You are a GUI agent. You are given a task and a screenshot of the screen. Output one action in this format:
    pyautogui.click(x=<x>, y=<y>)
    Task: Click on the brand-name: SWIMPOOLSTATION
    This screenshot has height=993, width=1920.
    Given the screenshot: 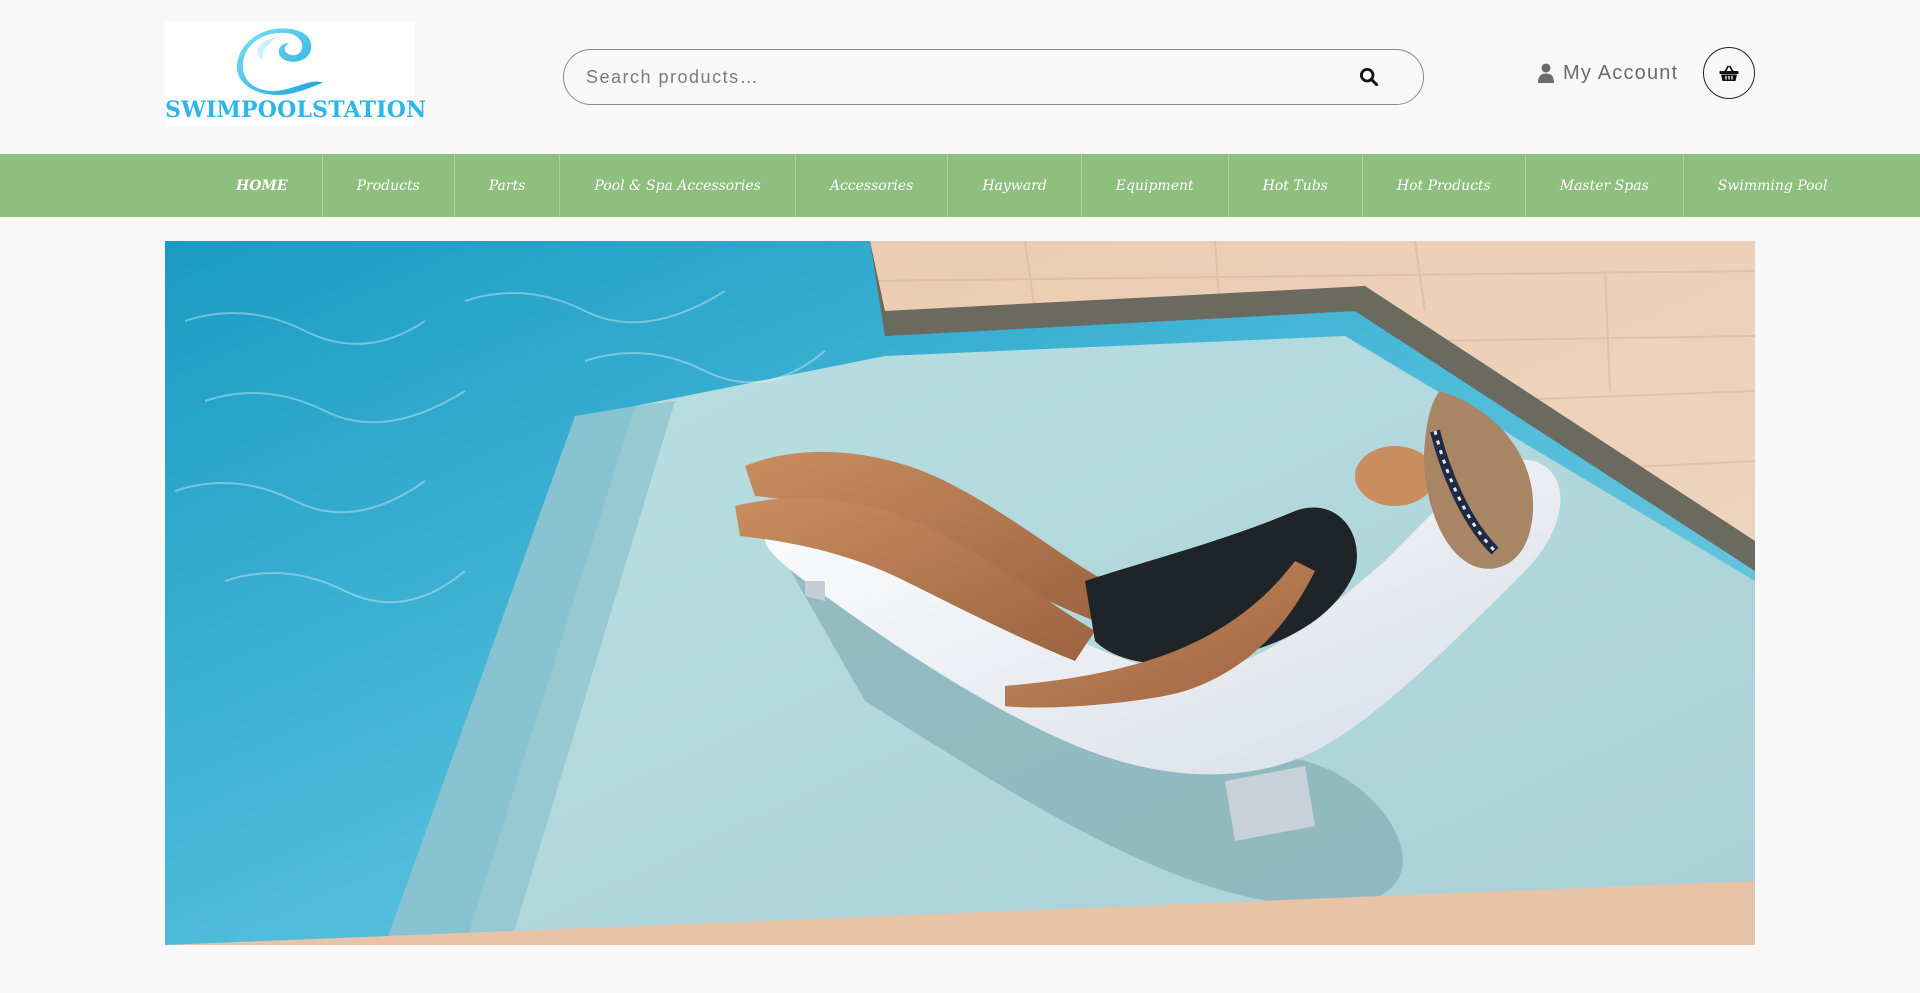 What is the action you would take?
    pyautogui.click(x=296, y=110)
    